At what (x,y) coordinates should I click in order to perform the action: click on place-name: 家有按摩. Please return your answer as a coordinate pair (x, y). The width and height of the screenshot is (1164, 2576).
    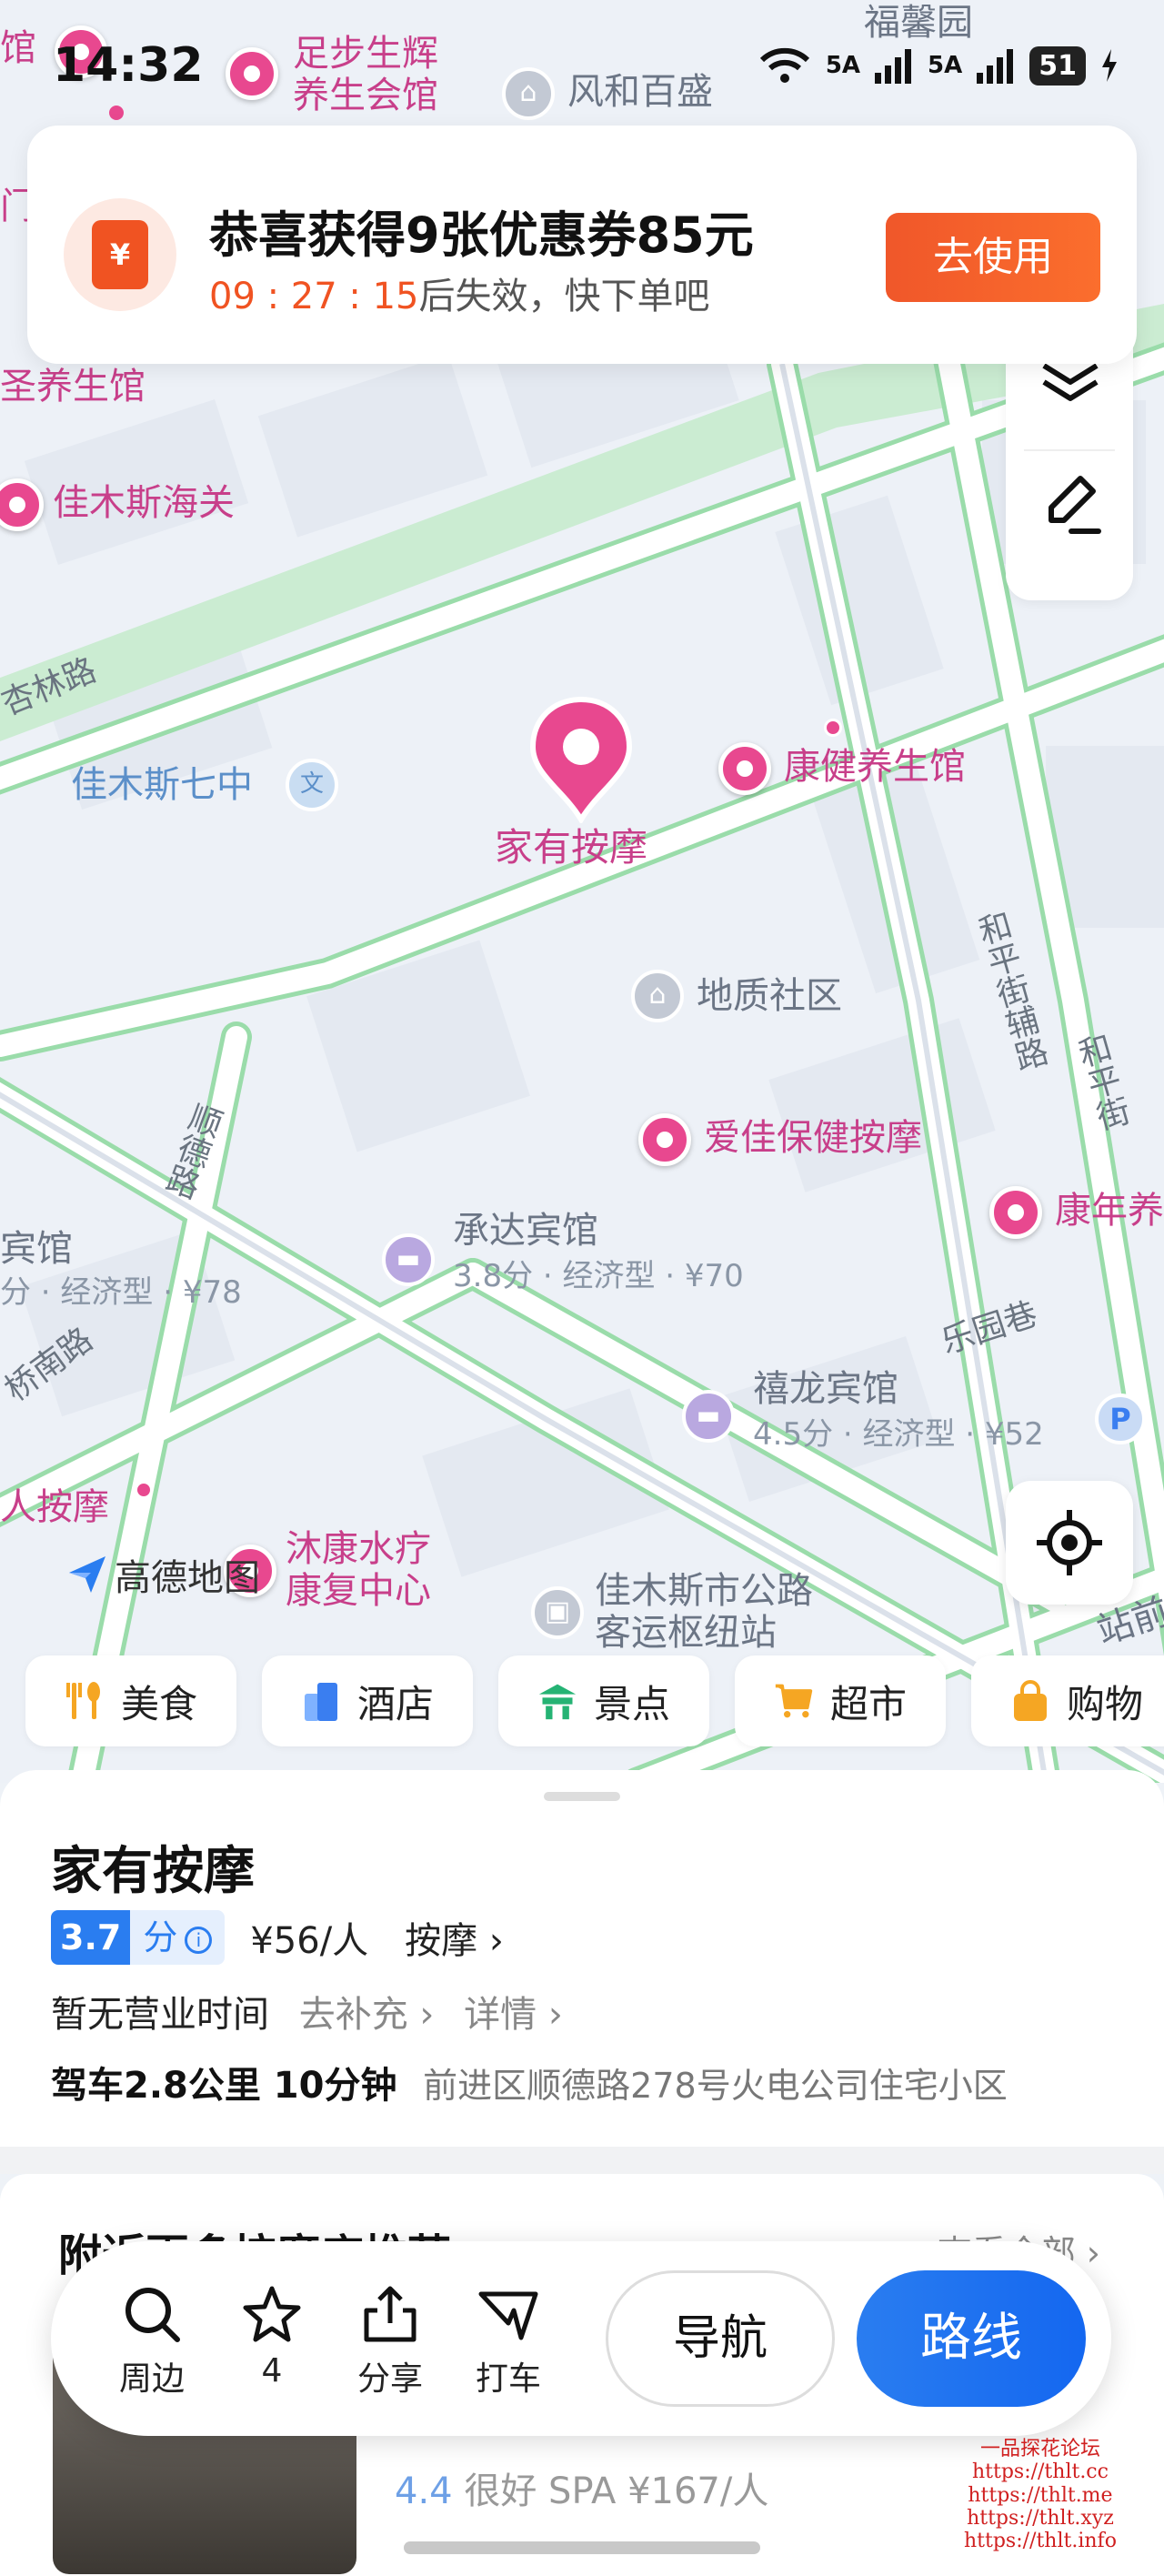
    Looking at the image, I should click on (153, 1871).